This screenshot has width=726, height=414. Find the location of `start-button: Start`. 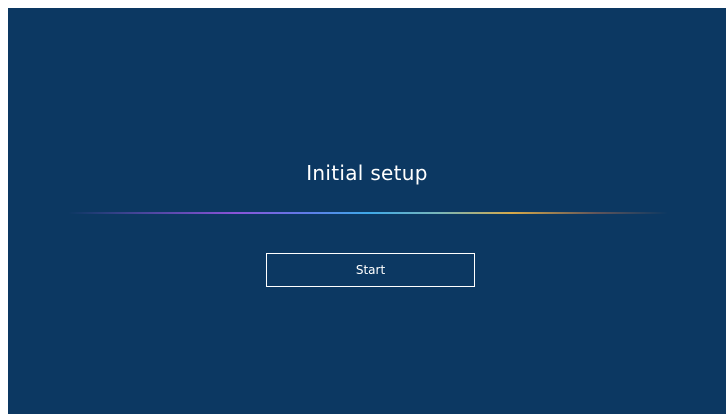

start-button: Start is located at coordinates (370, 270).